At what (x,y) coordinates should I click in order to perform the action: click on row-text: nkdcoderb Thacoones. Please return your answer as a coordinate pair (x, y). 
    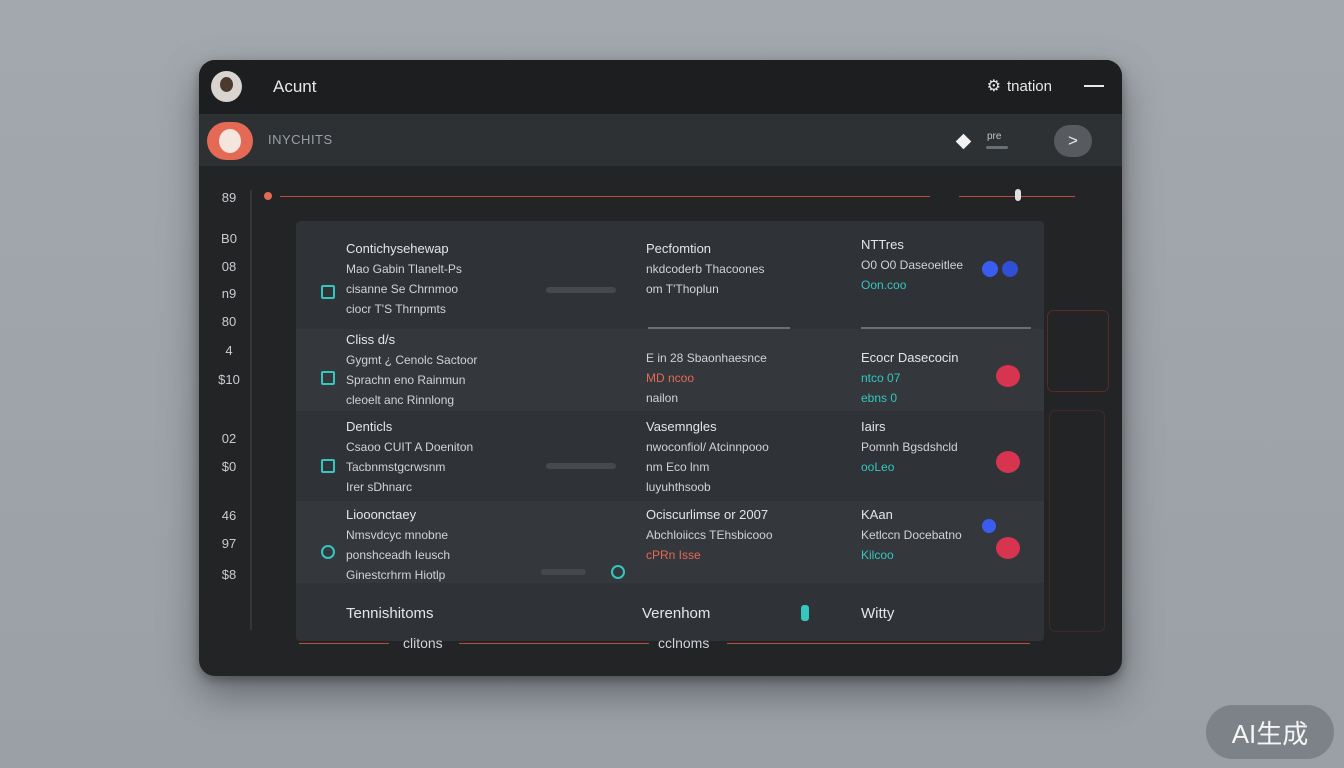
    Looking at the image, I should click on (705, 269).